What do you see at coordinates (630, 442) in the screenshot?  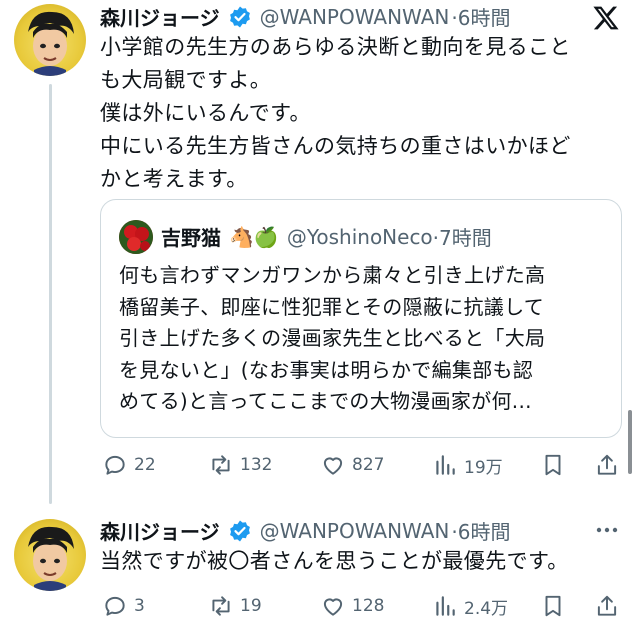 I see `scrollbar-thumb` at bounding box center [630, 442].